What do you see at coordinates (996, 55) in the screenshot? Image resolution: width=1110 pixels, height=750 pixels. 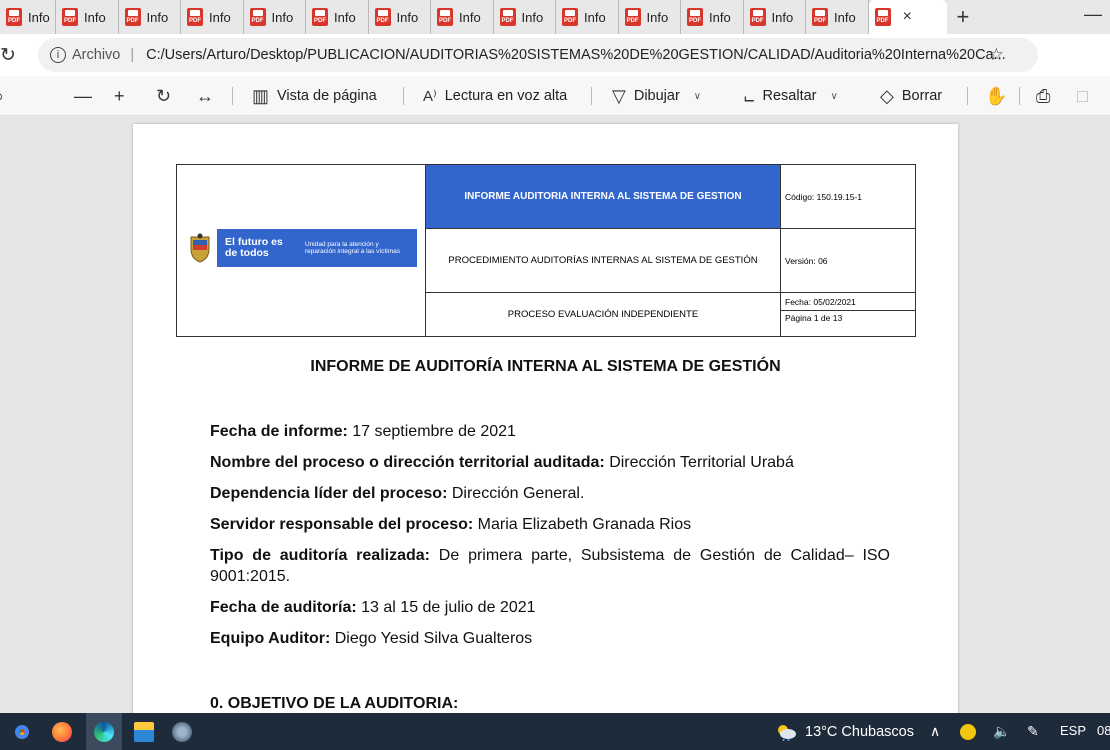 I see `add-favorite-icon: ☆` at bounding box center [996, 55].